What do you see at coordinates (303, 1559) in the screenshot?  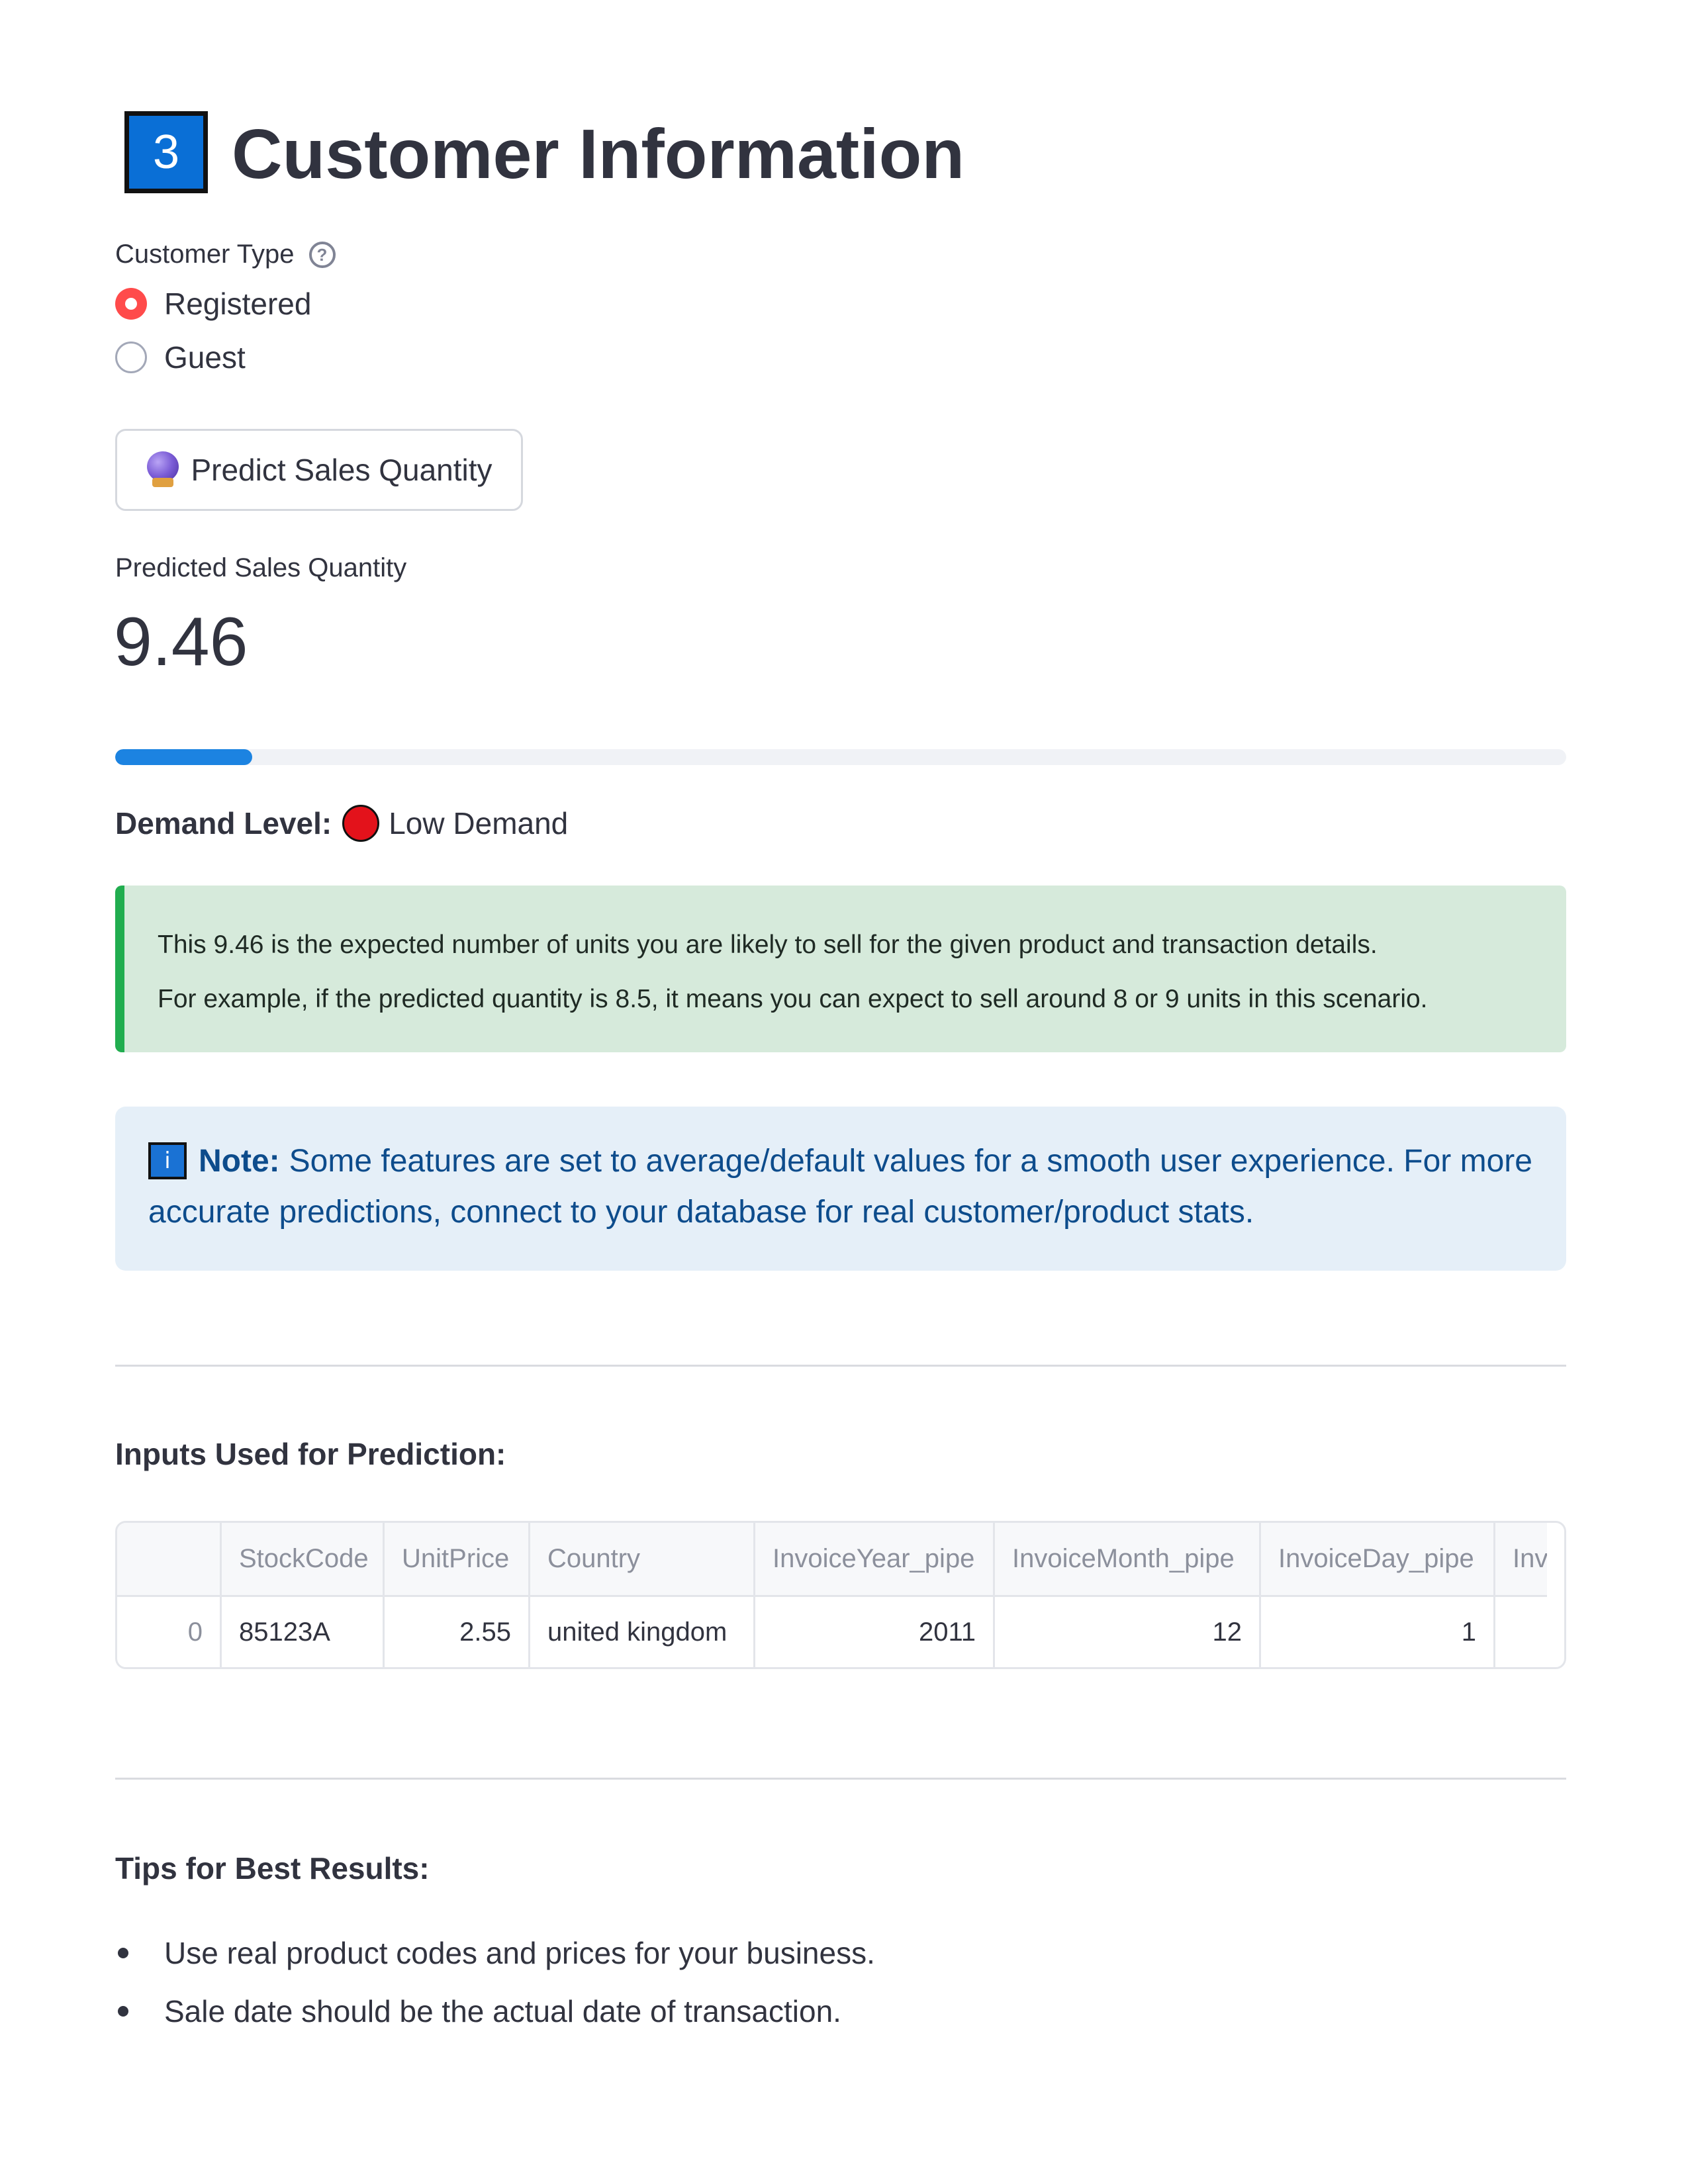 I see `table-header-cell: StockCode` at bounding box center [303, 1559].